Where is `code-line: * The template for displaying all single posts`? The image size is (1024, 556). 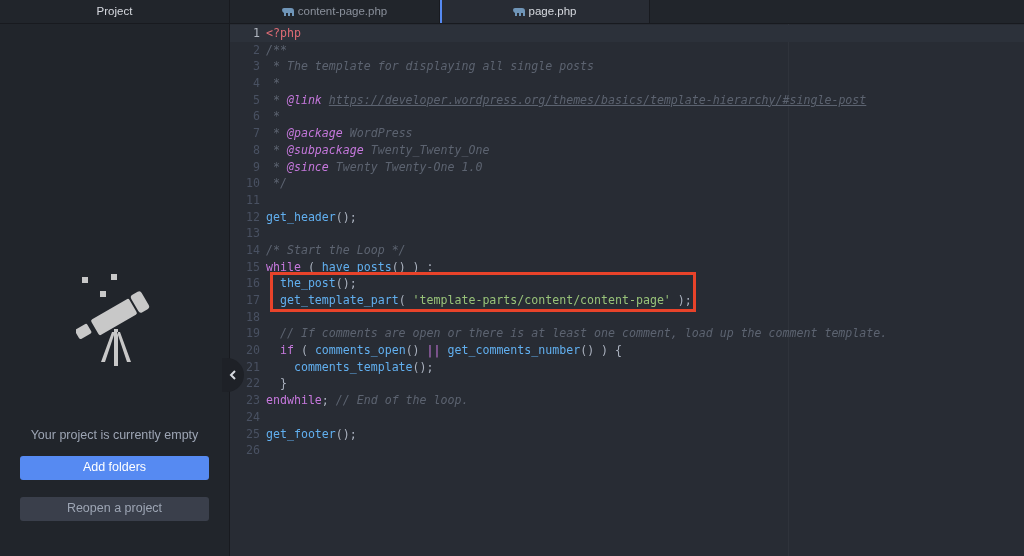
code-line: * The template for displaying all single posts is located at coordinates (433, 67).